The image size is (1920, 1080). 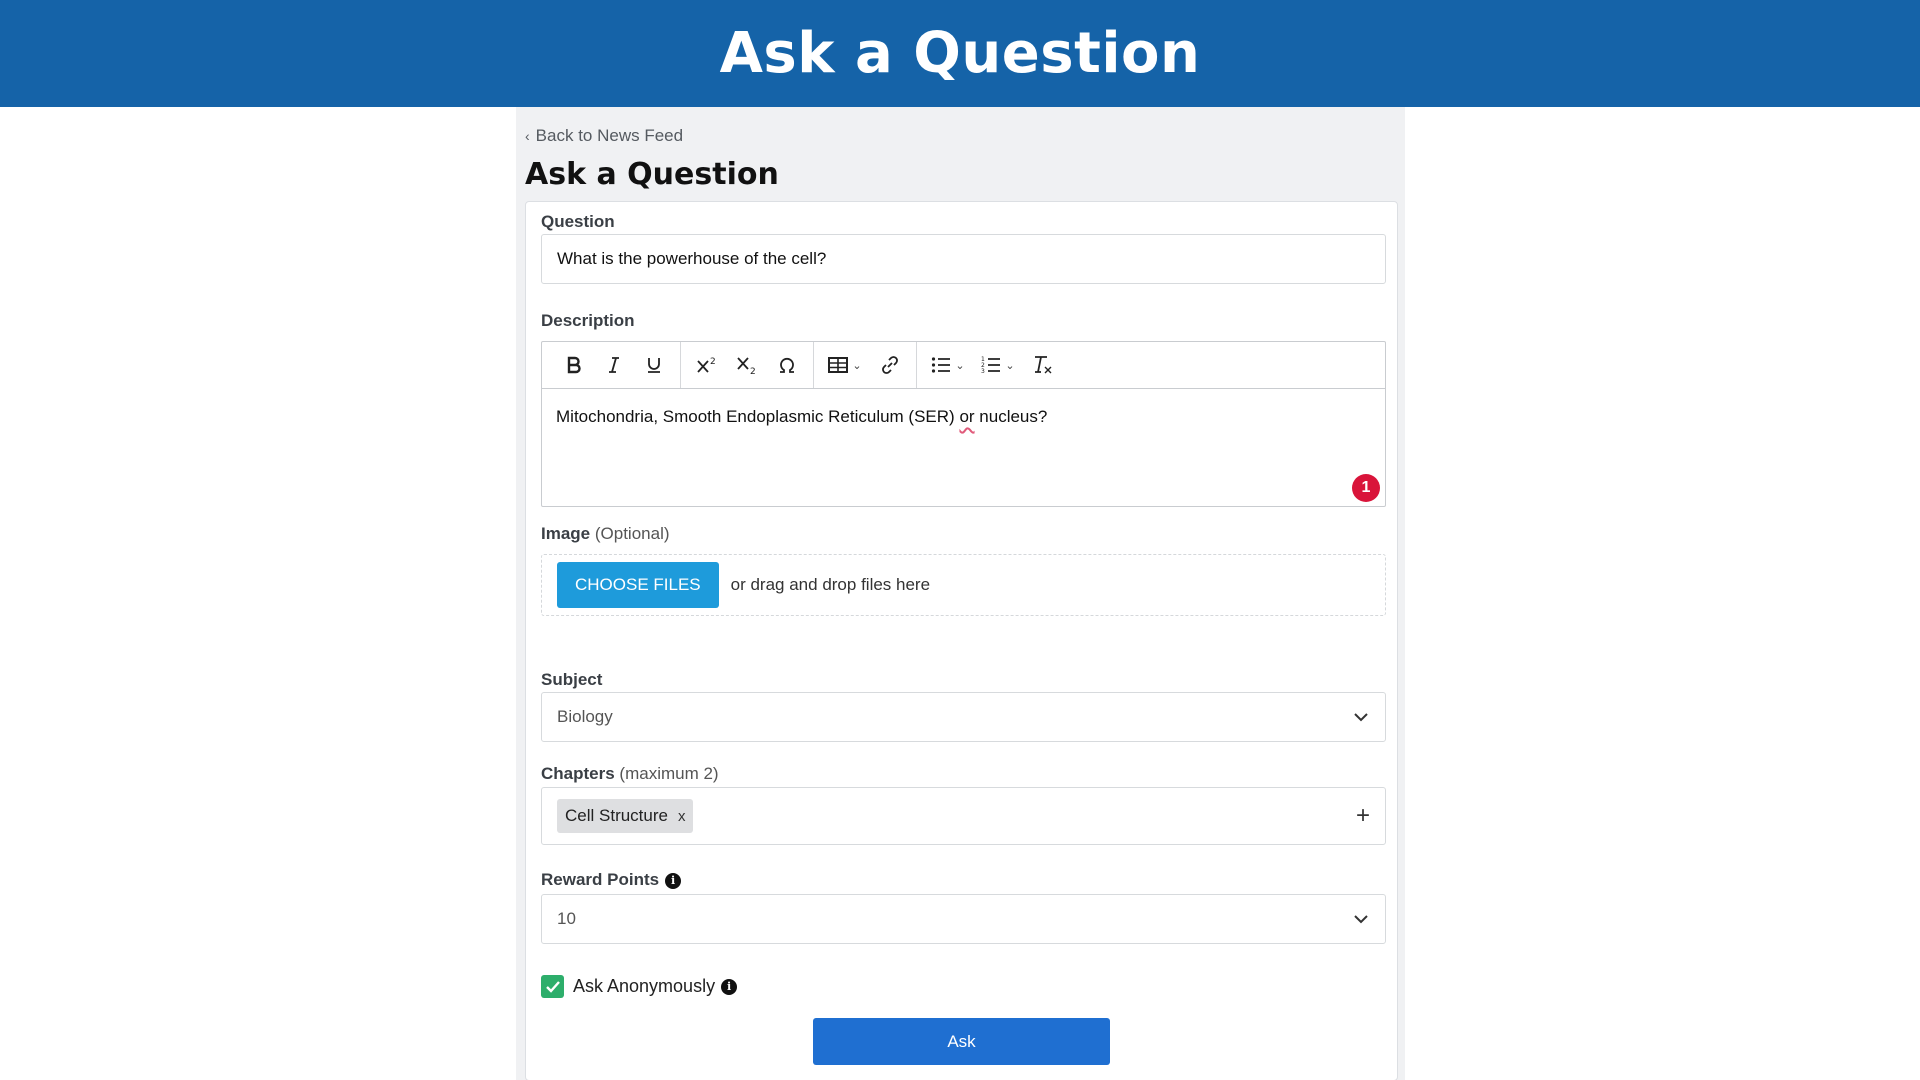 I want to click on question-input-value: What is the powerhouse of the cell?, so click(x=692, y=258).